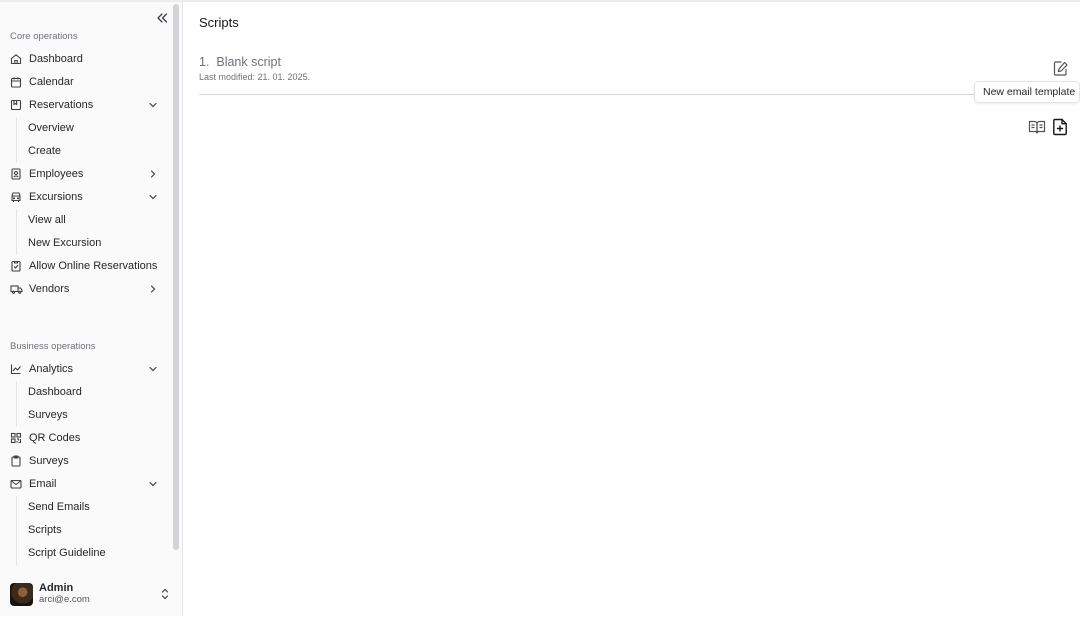  I want to click on sidebar-subitem-send-emails: Send Emails, so click(59, 507).